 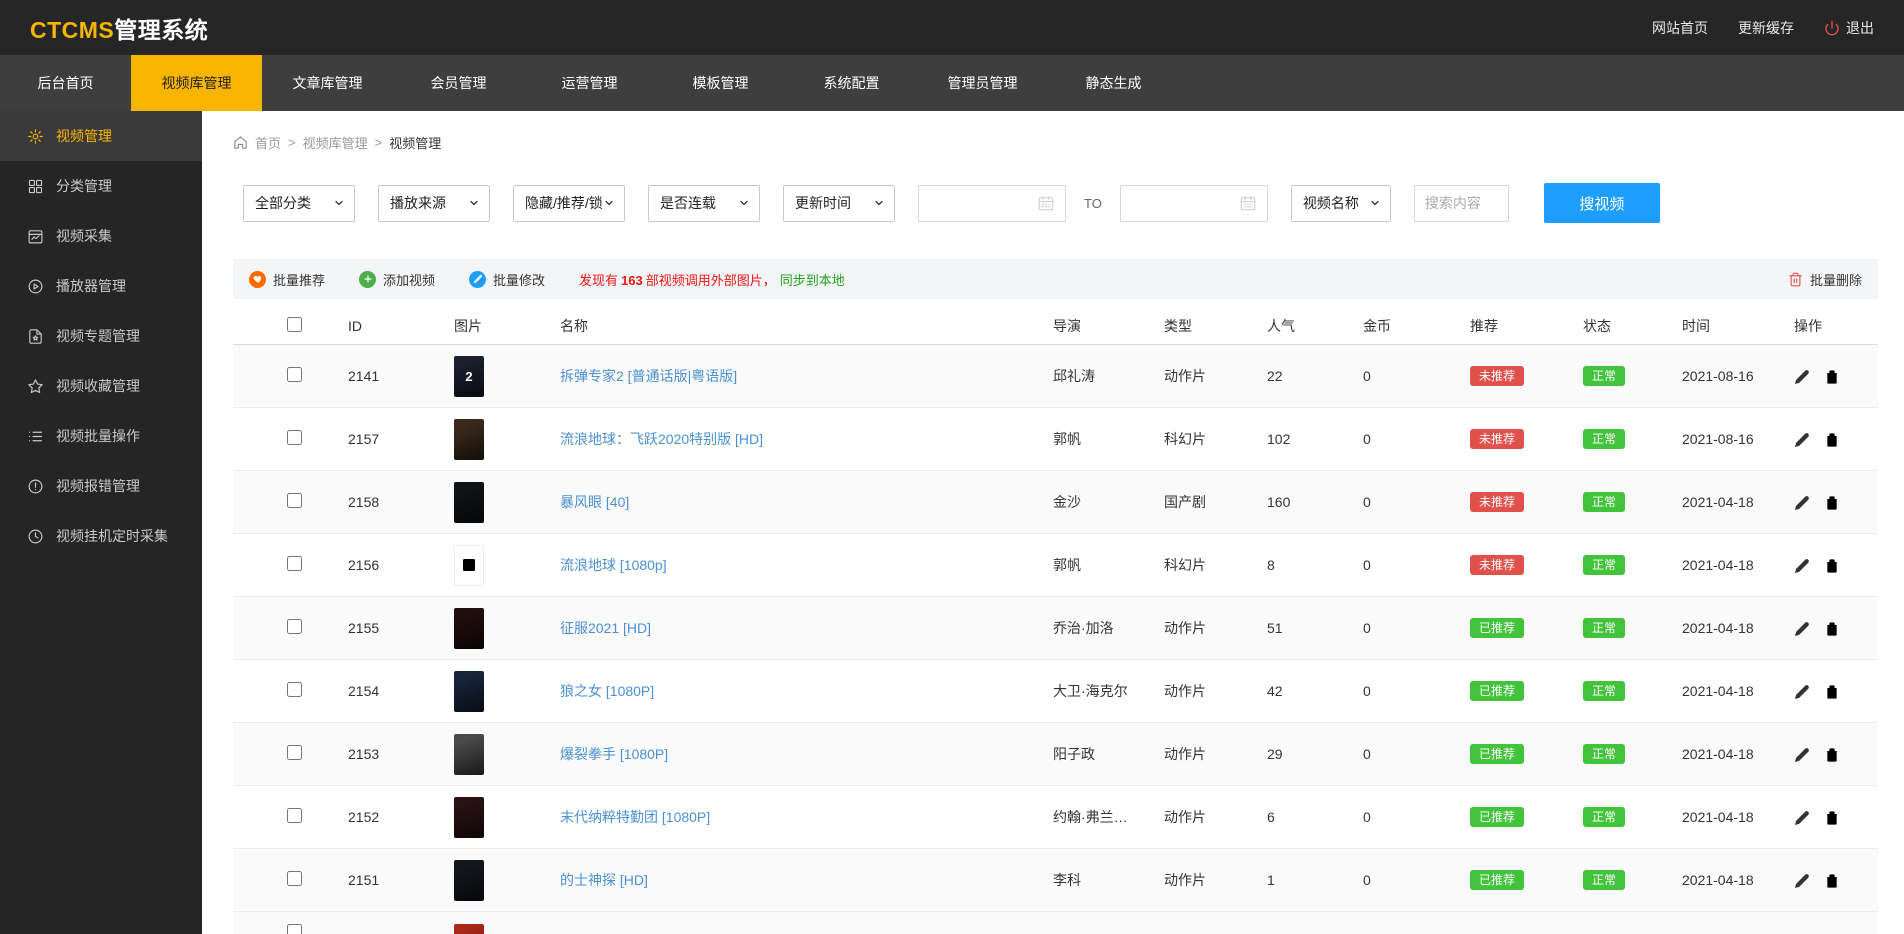 I want to click on nav-tab-8: 静态生成, so click(x=1113, y=83).